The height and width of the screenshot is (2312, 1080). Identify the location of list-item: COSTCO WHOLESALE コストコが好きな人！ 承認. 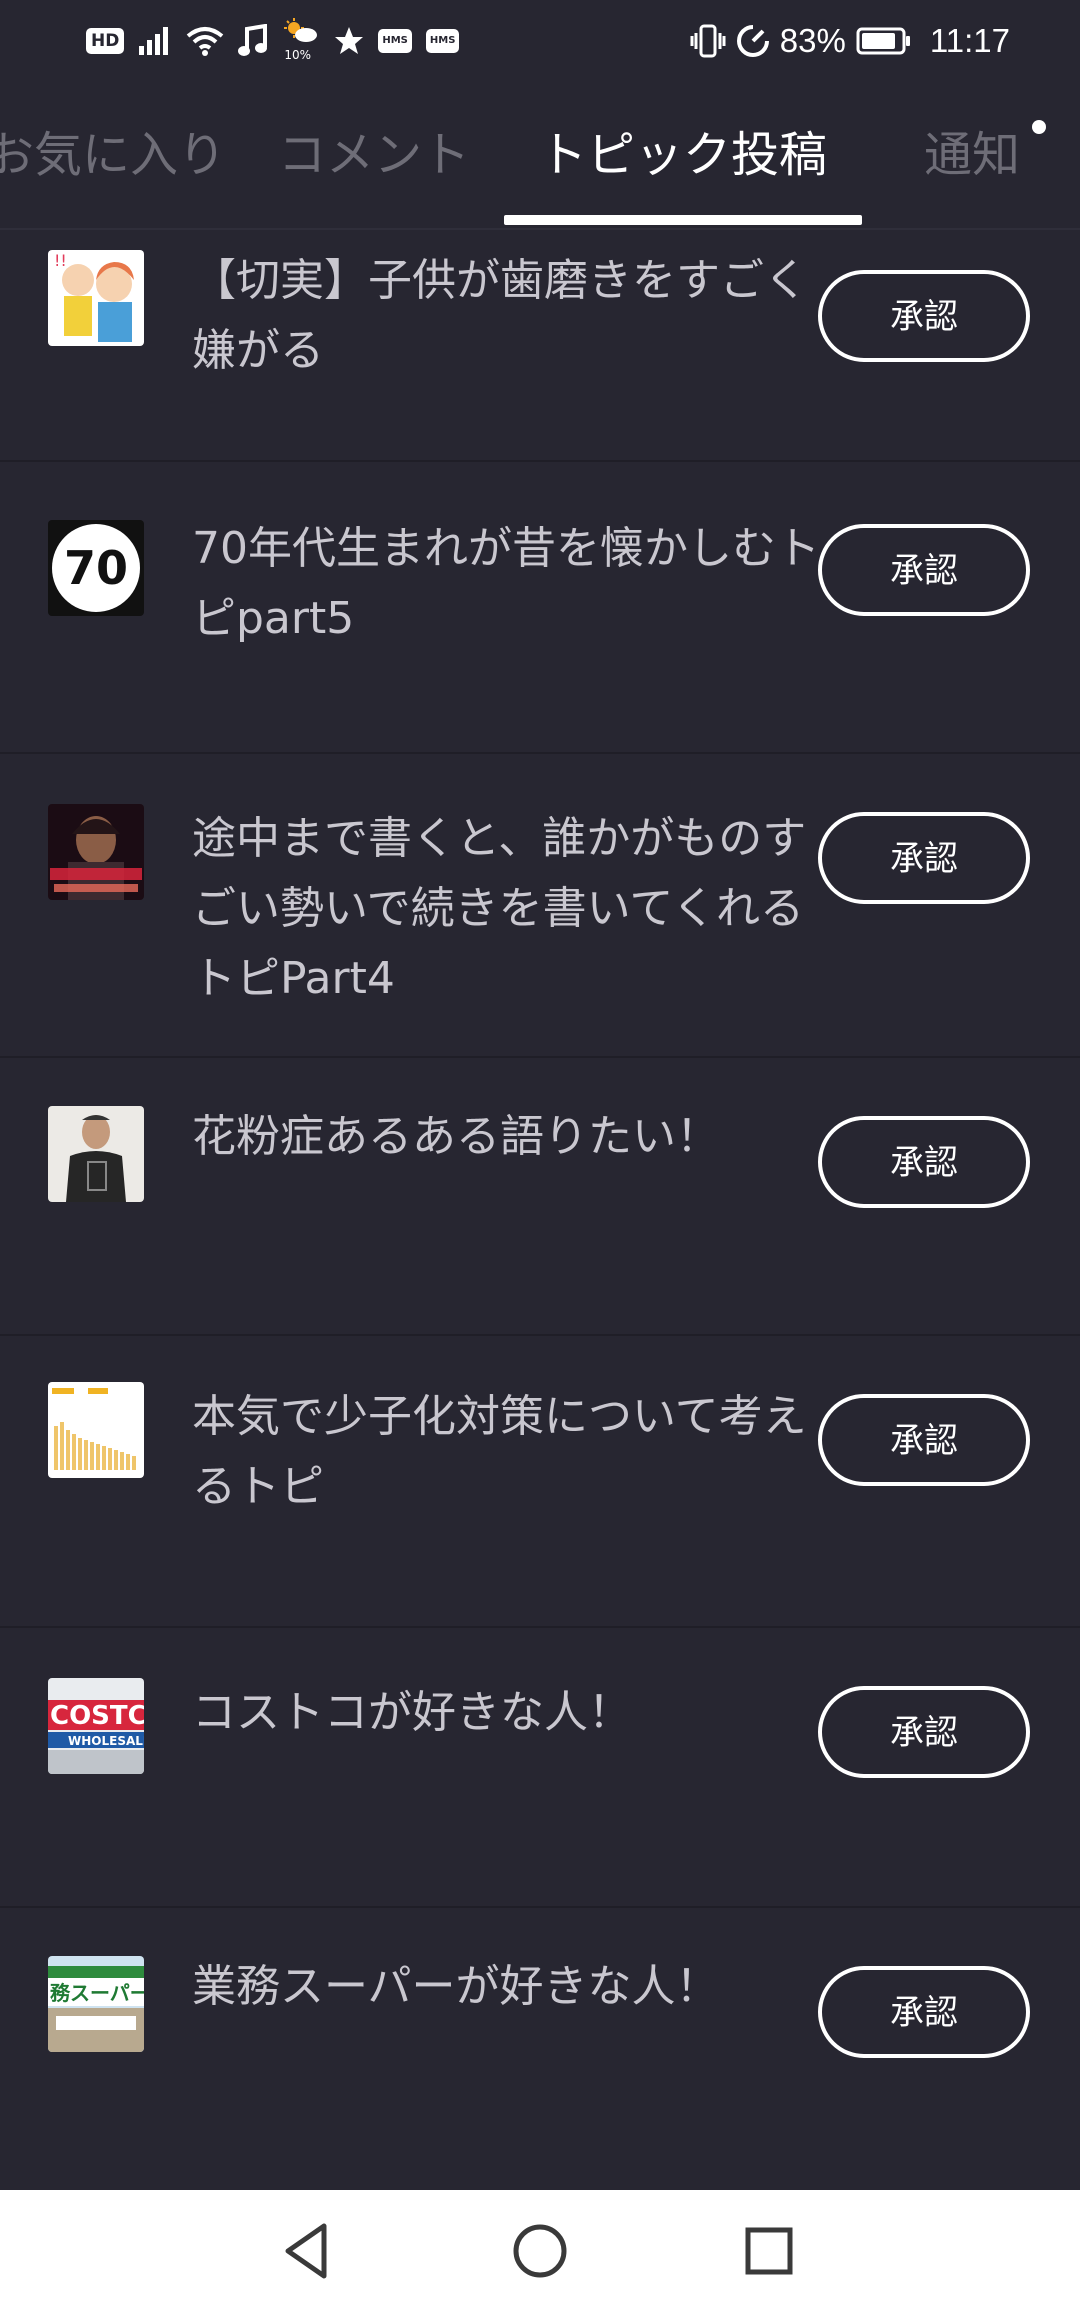
(540, 1768).